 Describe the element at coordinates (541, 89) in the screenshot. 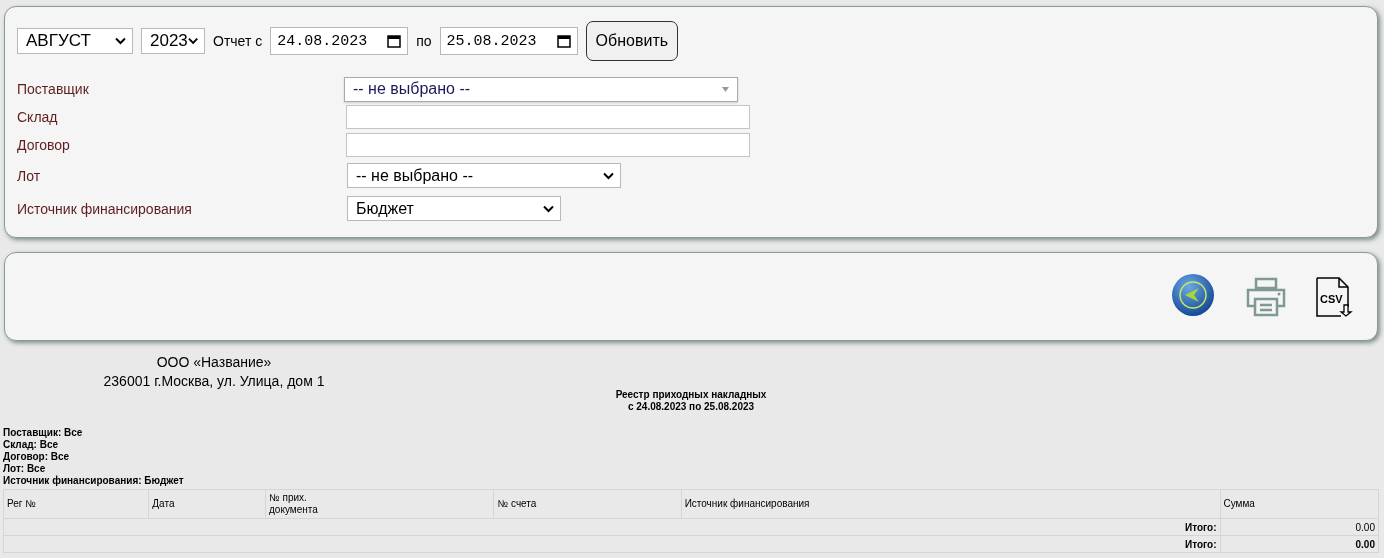

I see `supplier-combobox: -- не выбрано --` at that location.